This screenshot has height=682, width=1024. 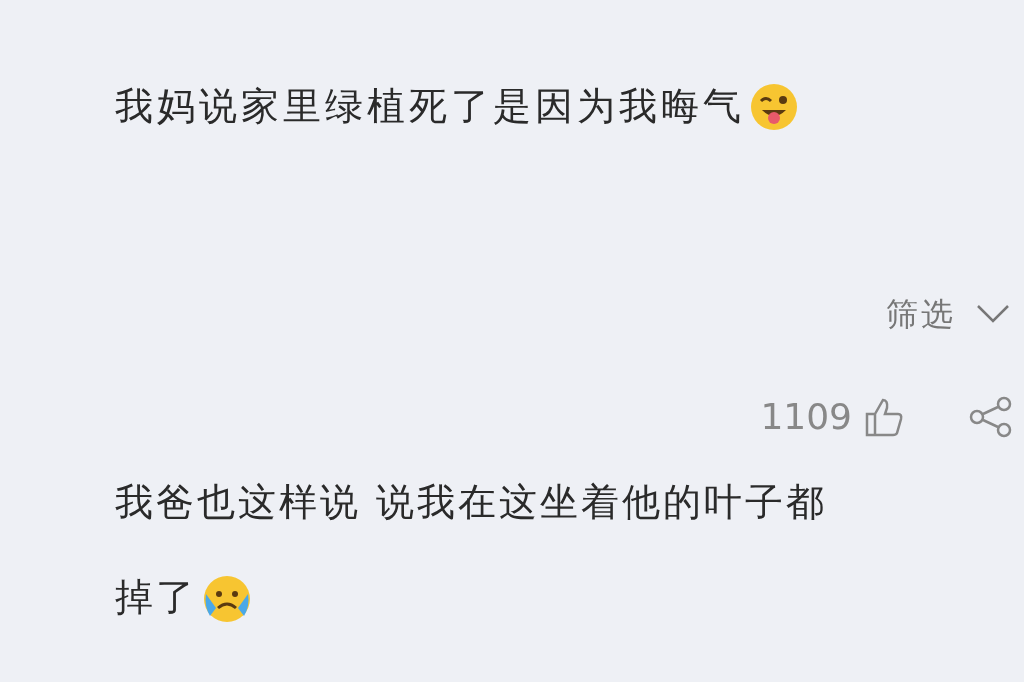 What do you see at coordinates (991, 417) in the screenshot?
I see `share-icon` at bounding box center [991, 417].